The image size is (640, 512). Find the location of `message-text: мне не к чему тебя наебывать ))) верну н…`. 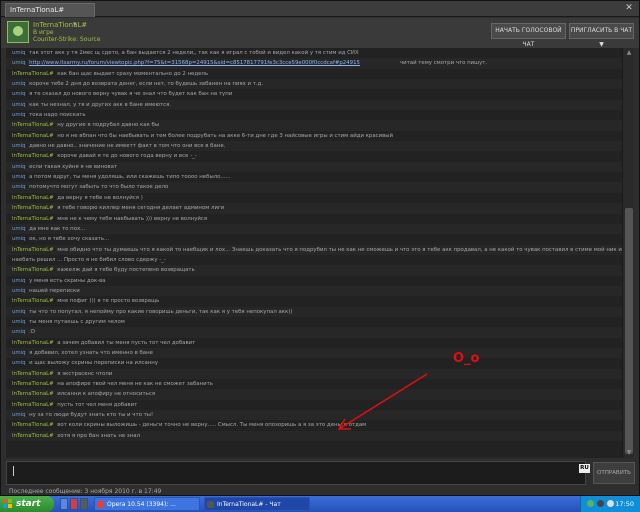

message-text: мне не к чему тебя наебывать ))) верну н… is located at coordinates (132, 218).